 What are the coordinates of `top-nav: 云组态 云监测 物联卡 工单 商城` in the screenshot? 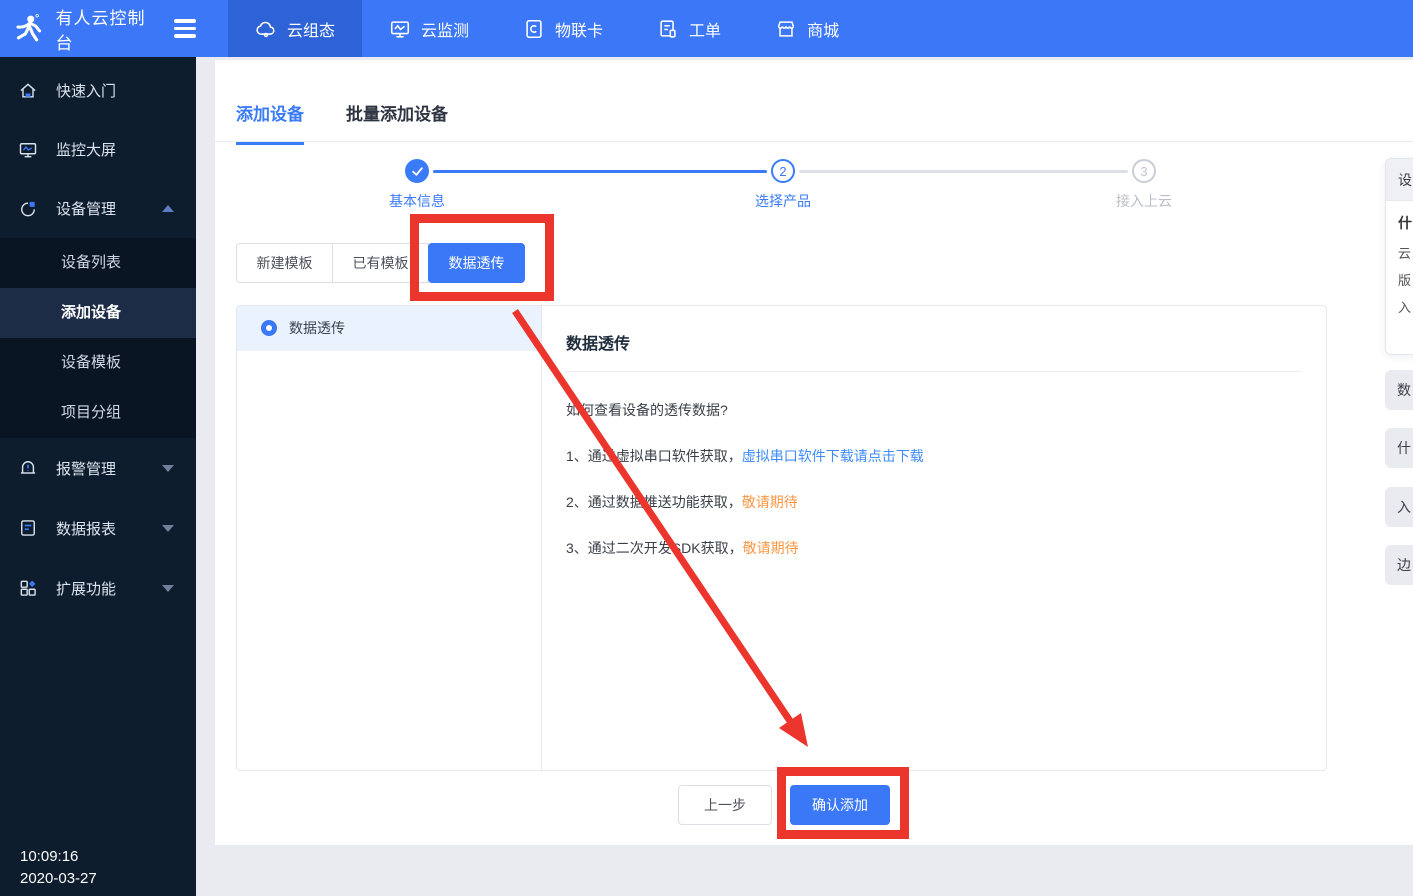 It's located at (547, 28).